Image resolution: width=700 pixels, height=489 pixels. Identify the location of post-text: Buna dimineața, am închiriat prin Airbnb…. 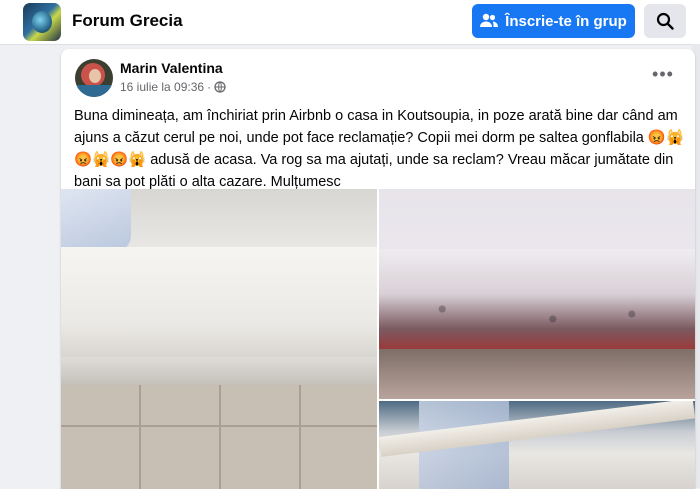
(379, 149).